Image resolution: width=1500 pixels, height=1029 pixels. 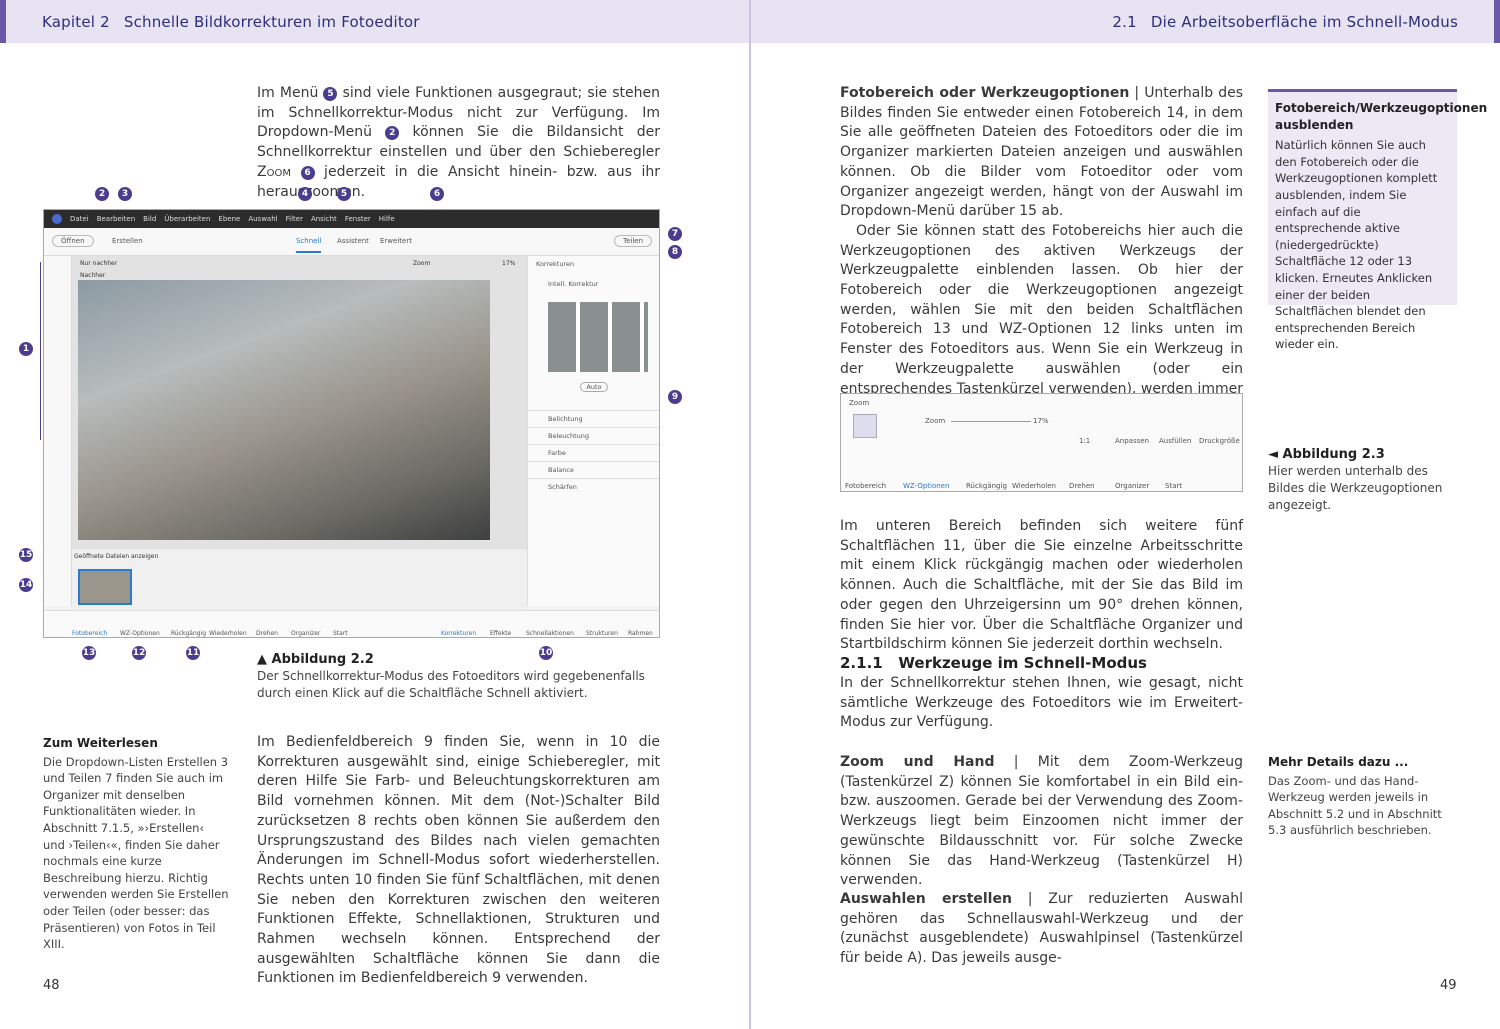 What do you see at coordinates (1084, 441) in the screenshot?
I see `opt-1to1: 1:1` at bounding box center [1084, 441].